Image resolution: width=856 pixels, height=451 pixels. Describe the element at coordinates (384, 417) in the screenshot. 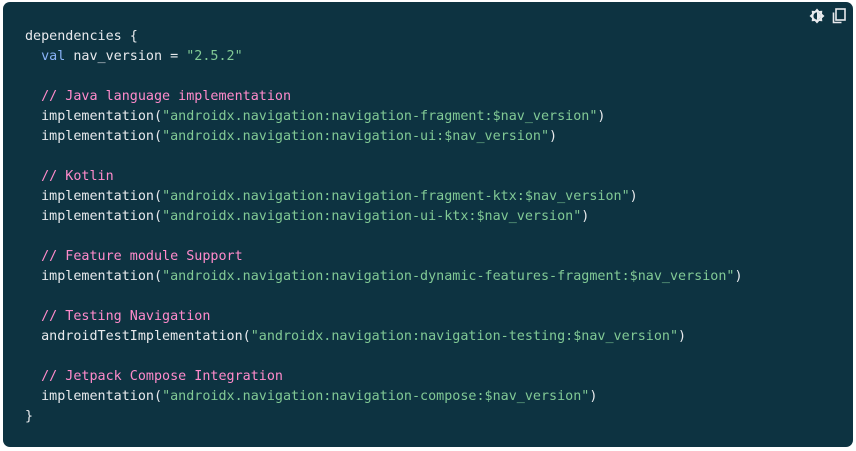

I see `code-line: }` at that location.